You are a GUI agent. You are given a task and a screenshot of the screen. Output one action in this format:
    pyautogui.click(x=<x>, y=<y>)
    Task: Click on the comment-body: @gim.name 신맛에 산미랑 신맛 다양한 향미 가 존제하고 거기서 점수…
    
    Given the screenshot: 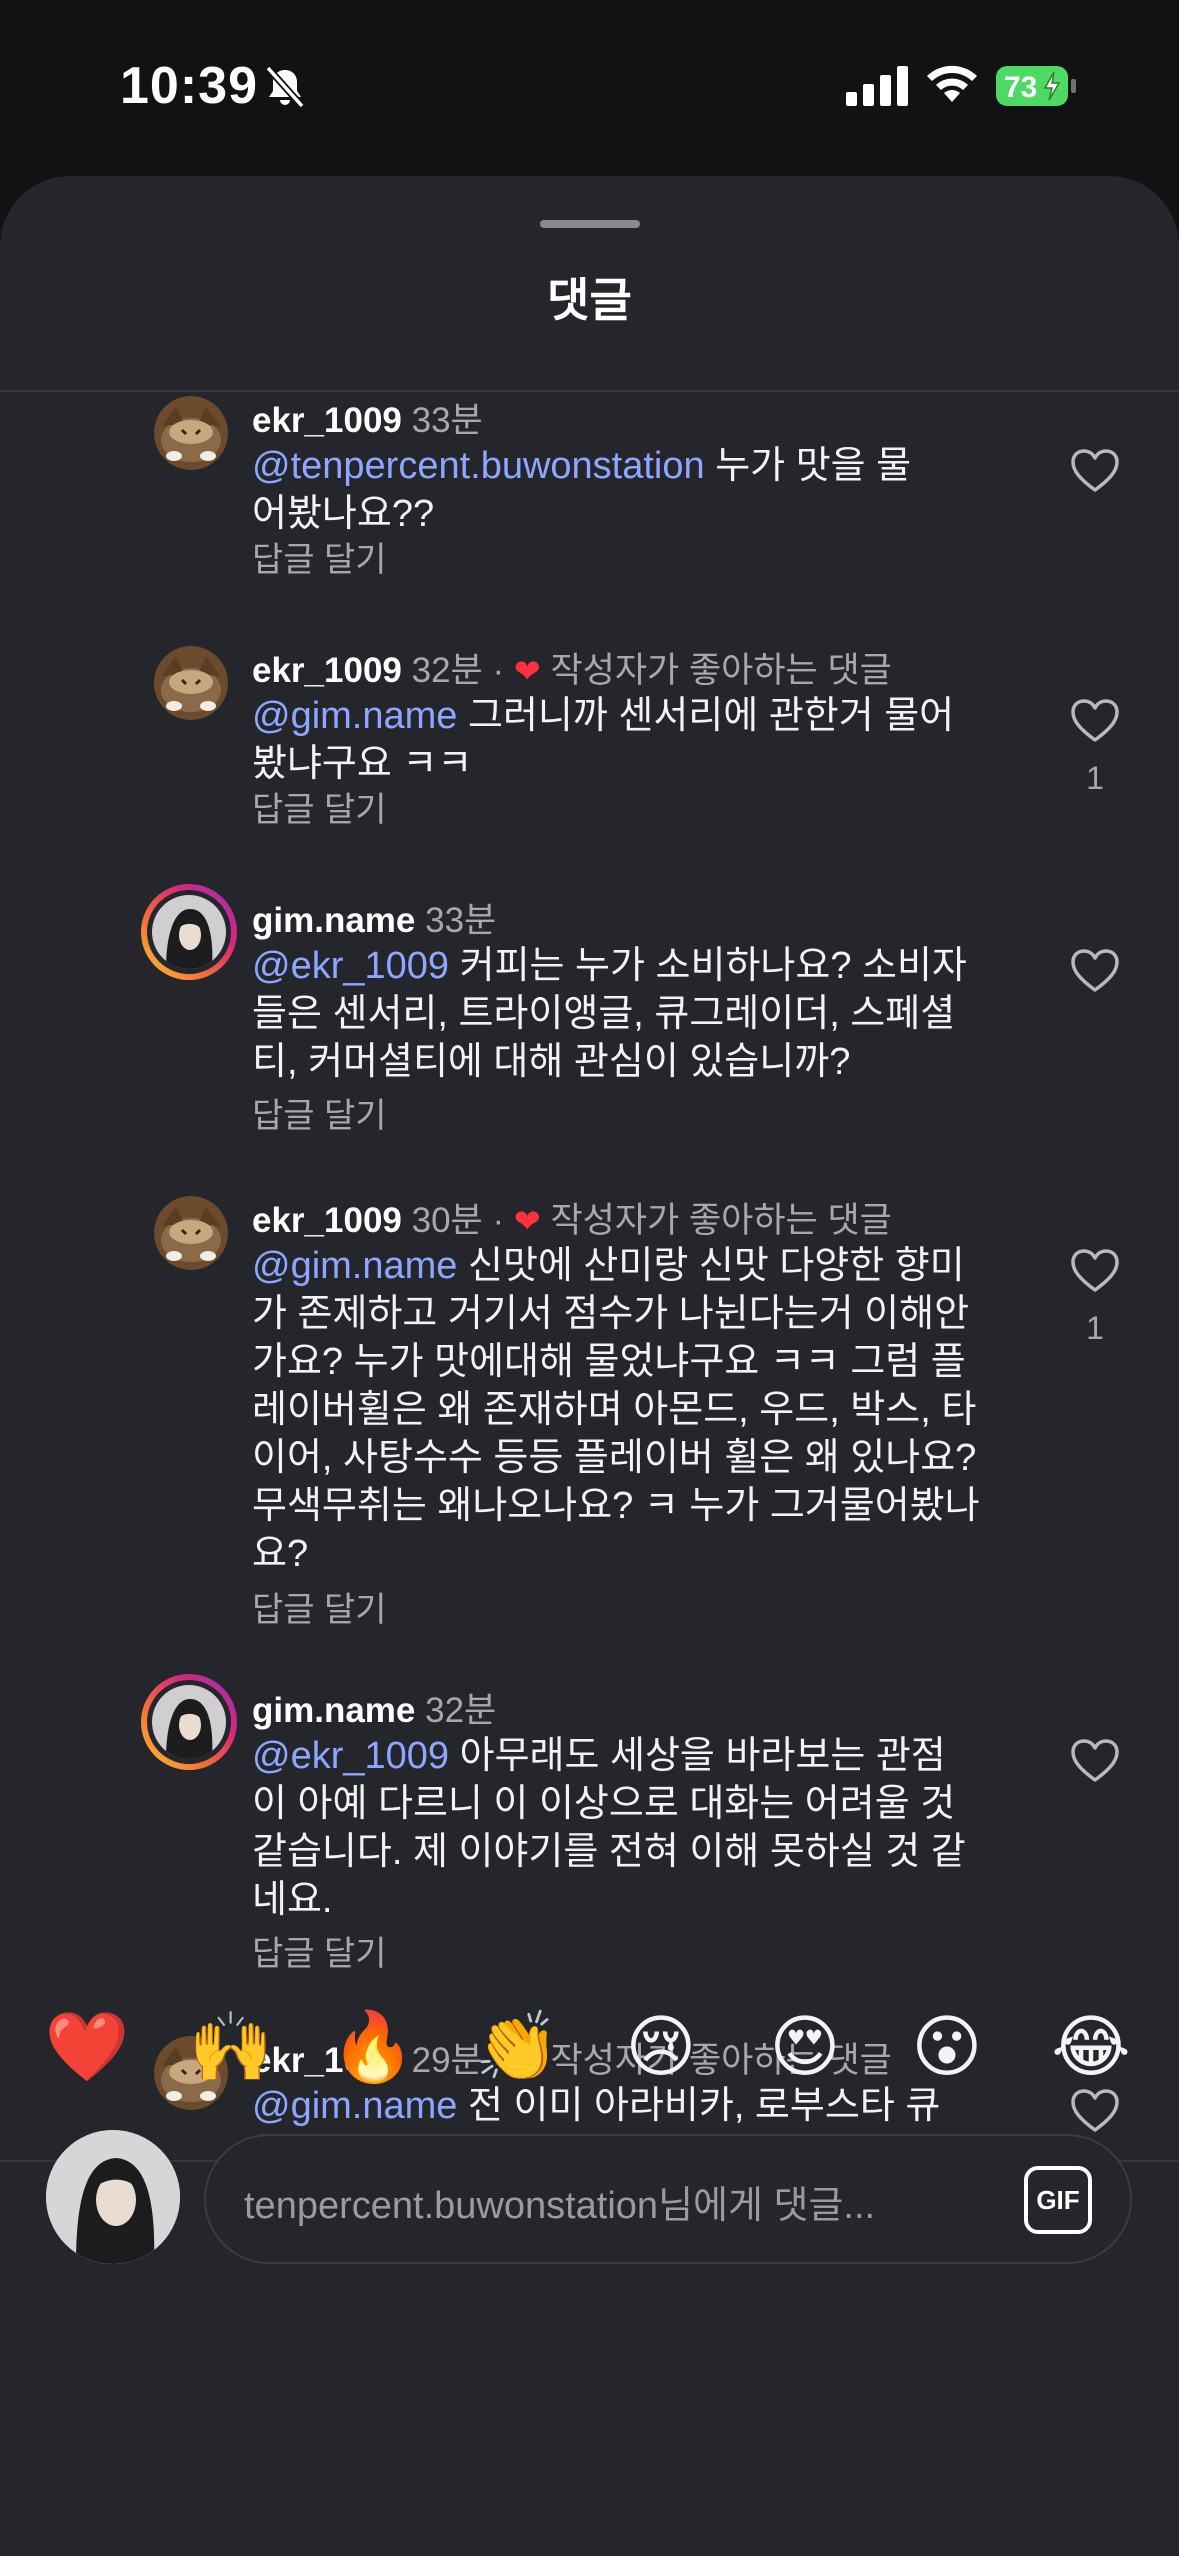 What is the action you would take?
    pyautogui.click(x=632, y=1410)
    